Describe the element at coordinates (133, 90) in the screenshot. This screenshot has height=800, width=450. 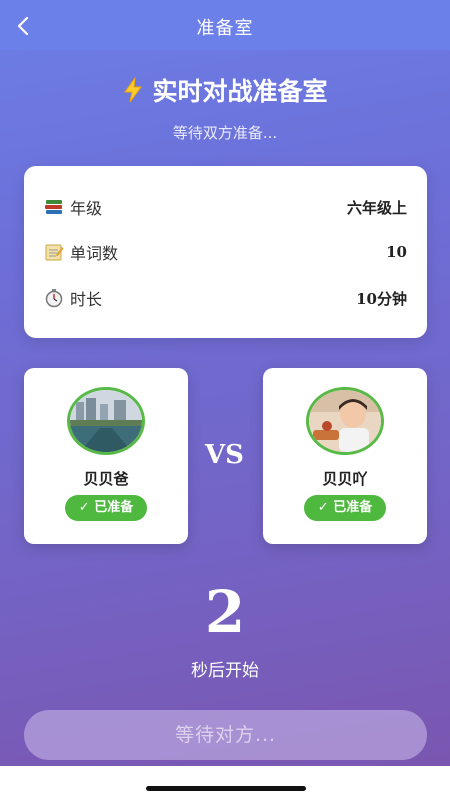
I see `lightning-icon` at that location.